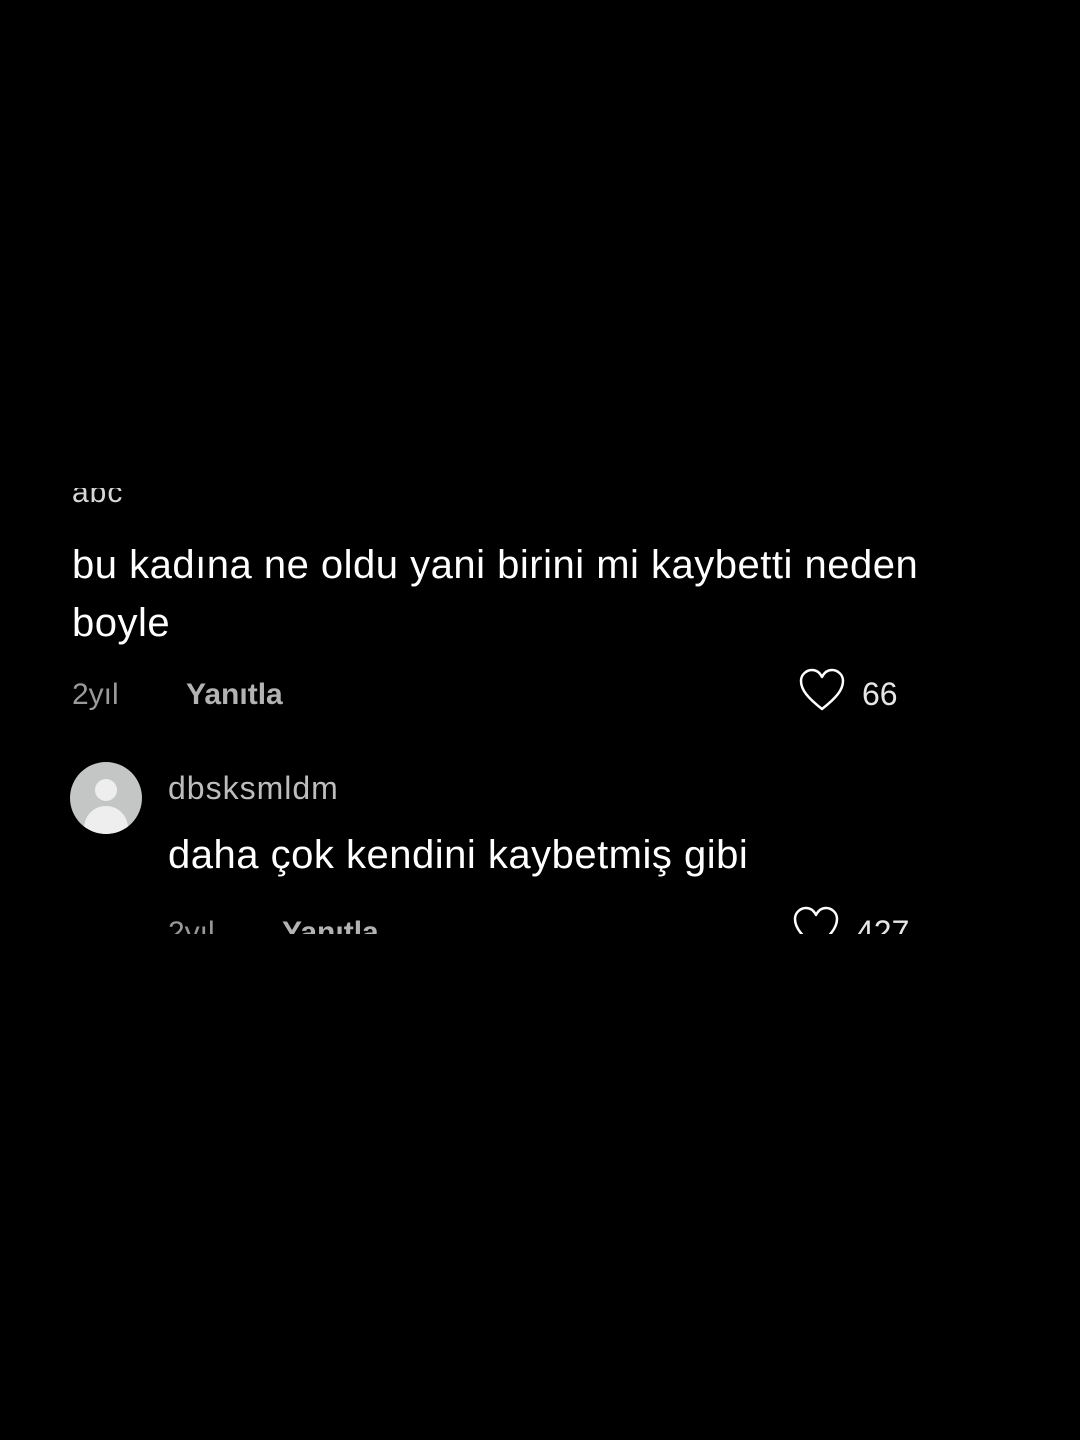 The width and height of the screenshot is (1080, 1440). Describe the element at coordinates (458, 855) in the screenshot. I see `comment-text: daha çok kendini kaybetmiş gibi` at that location.